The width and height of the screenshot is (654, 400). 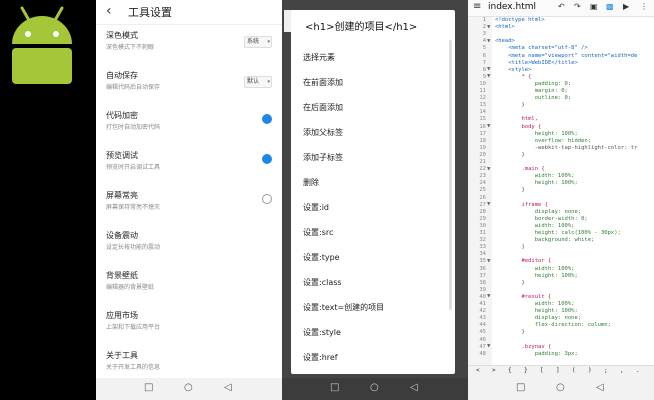 What do you see at coordinates (477, 6) in the screenshot?
I see `menu-icon: ≡` at bounding box center [477, 6].